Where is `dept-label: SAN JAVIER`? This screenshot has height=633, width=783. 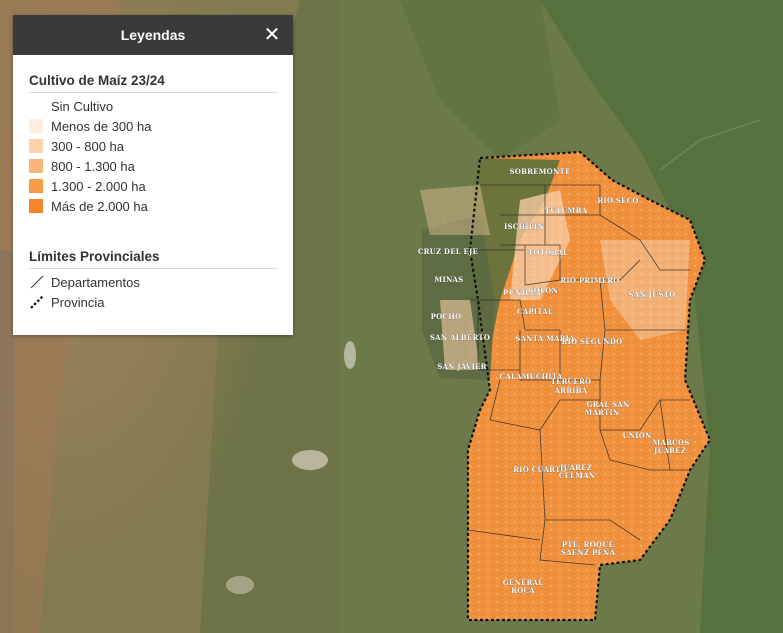 dept-label: SAN JAVIER is located at coordinates (461, 366).